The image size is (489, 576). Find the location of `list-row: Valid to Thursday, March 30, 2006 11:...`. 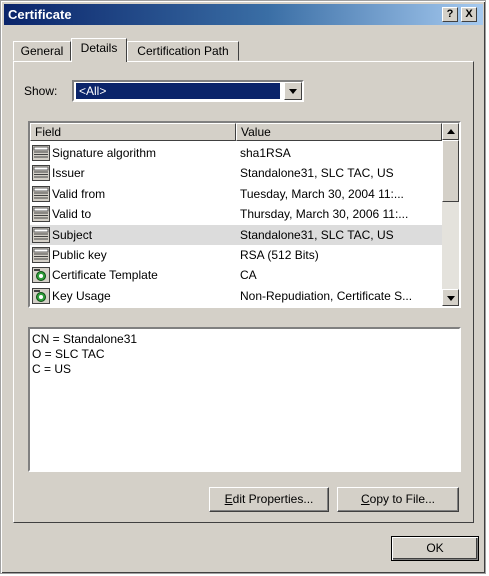

list-row: Valid to Thursday, March 30, 2006 11:... is located at coordinates (236, 214).